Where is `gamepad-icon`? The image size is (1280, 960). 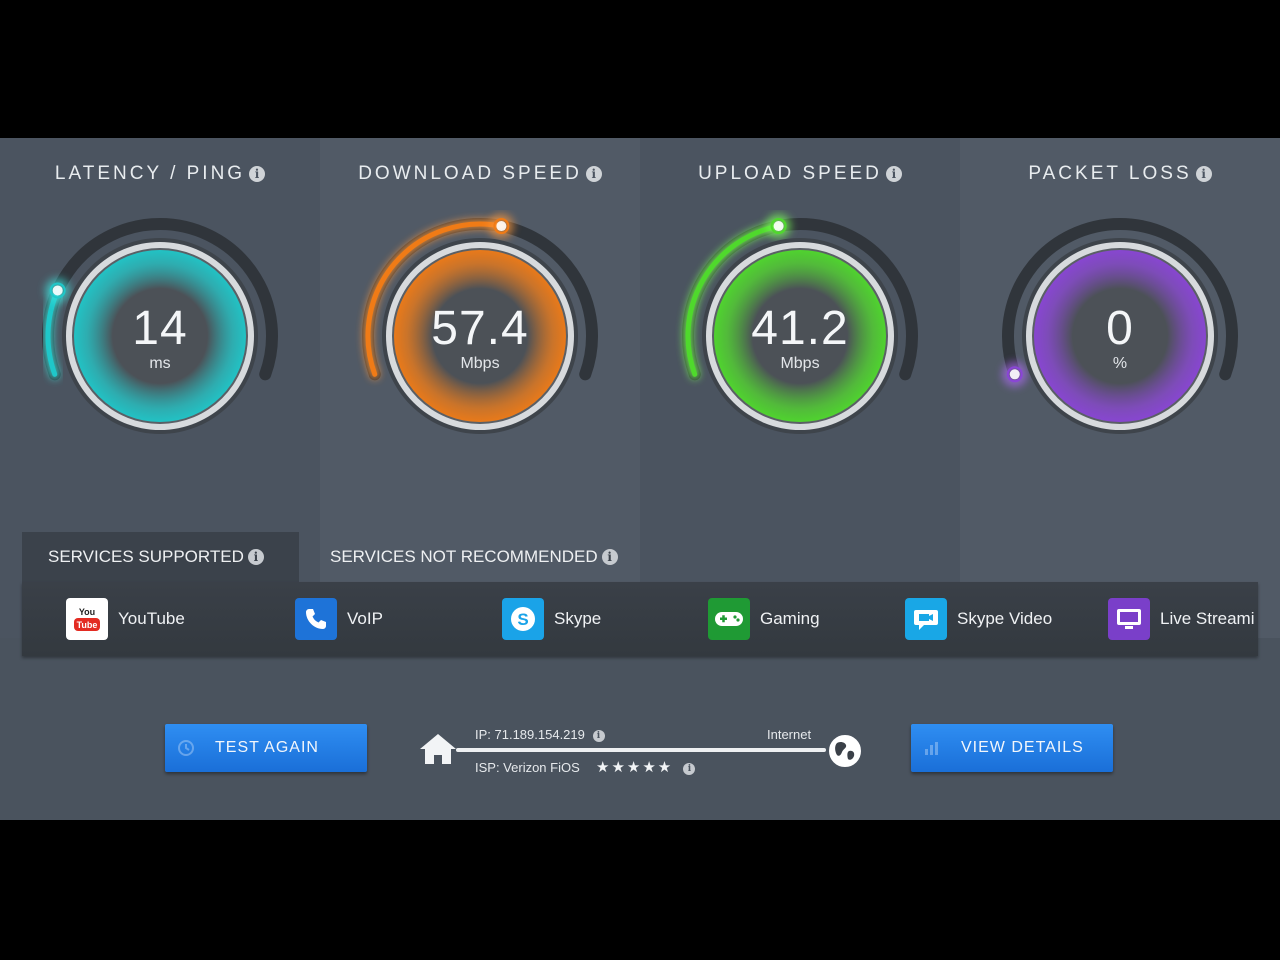
gamepad-icon is located at coordinates (729, 619).